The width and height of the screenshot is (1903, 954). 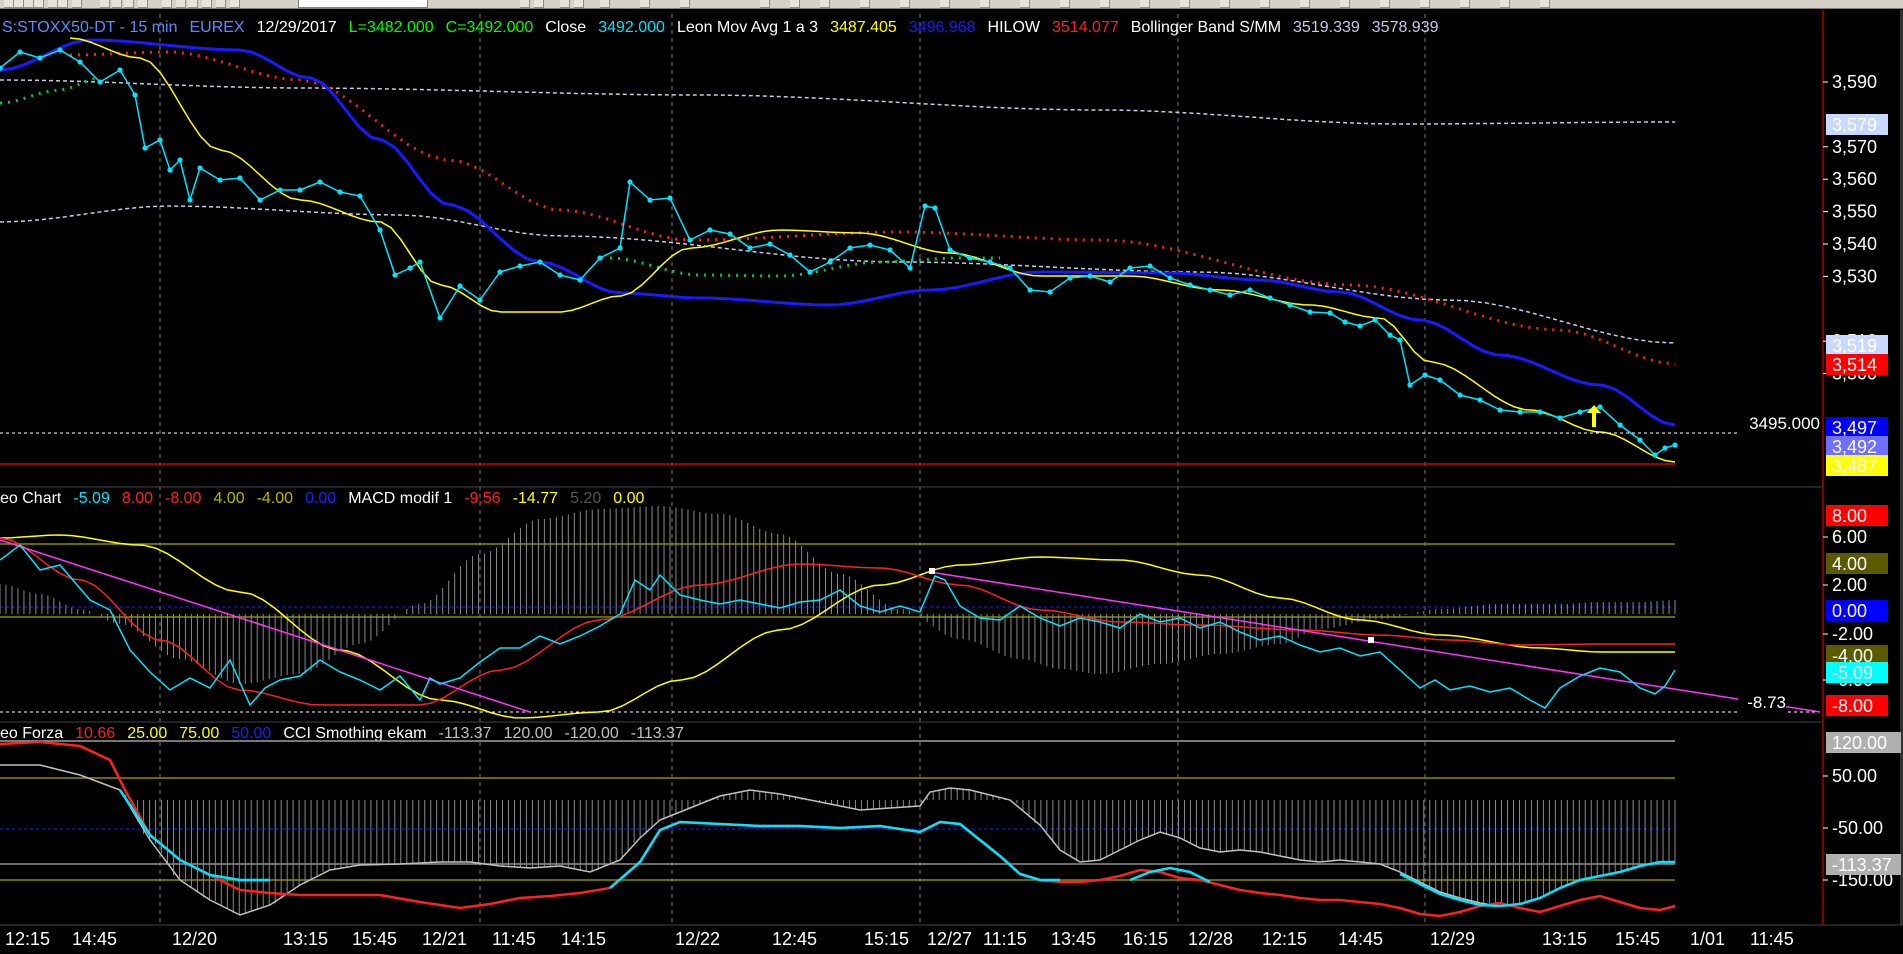 What do you see at coordinates (391, 27) in the screenshot?
I see `price-header-item: L=3482.000` at bounding box center [391, 27].